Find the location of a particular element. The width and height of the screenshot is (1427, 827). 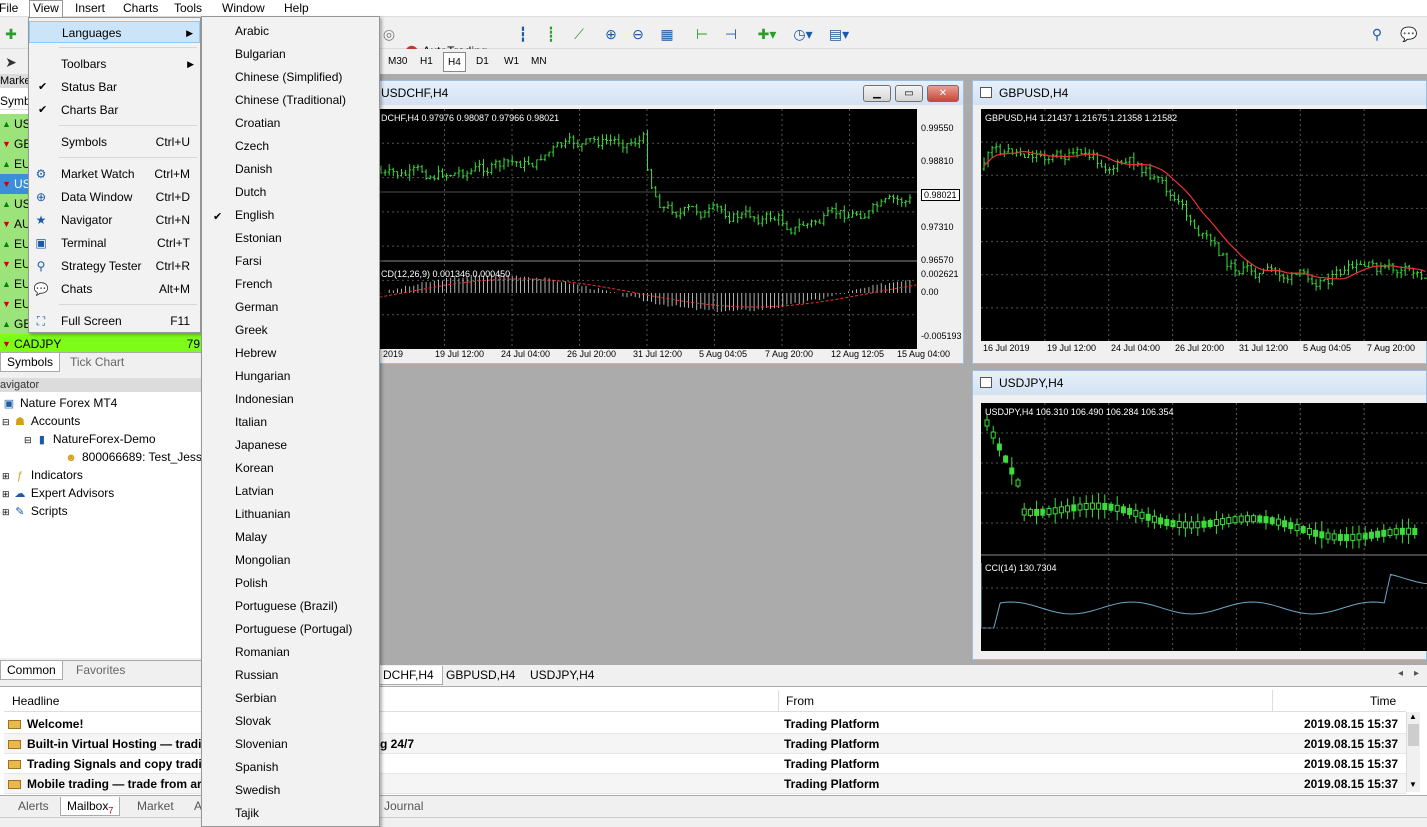

scroll-down-icon: ▼ is located at coordinates (1413, 784).